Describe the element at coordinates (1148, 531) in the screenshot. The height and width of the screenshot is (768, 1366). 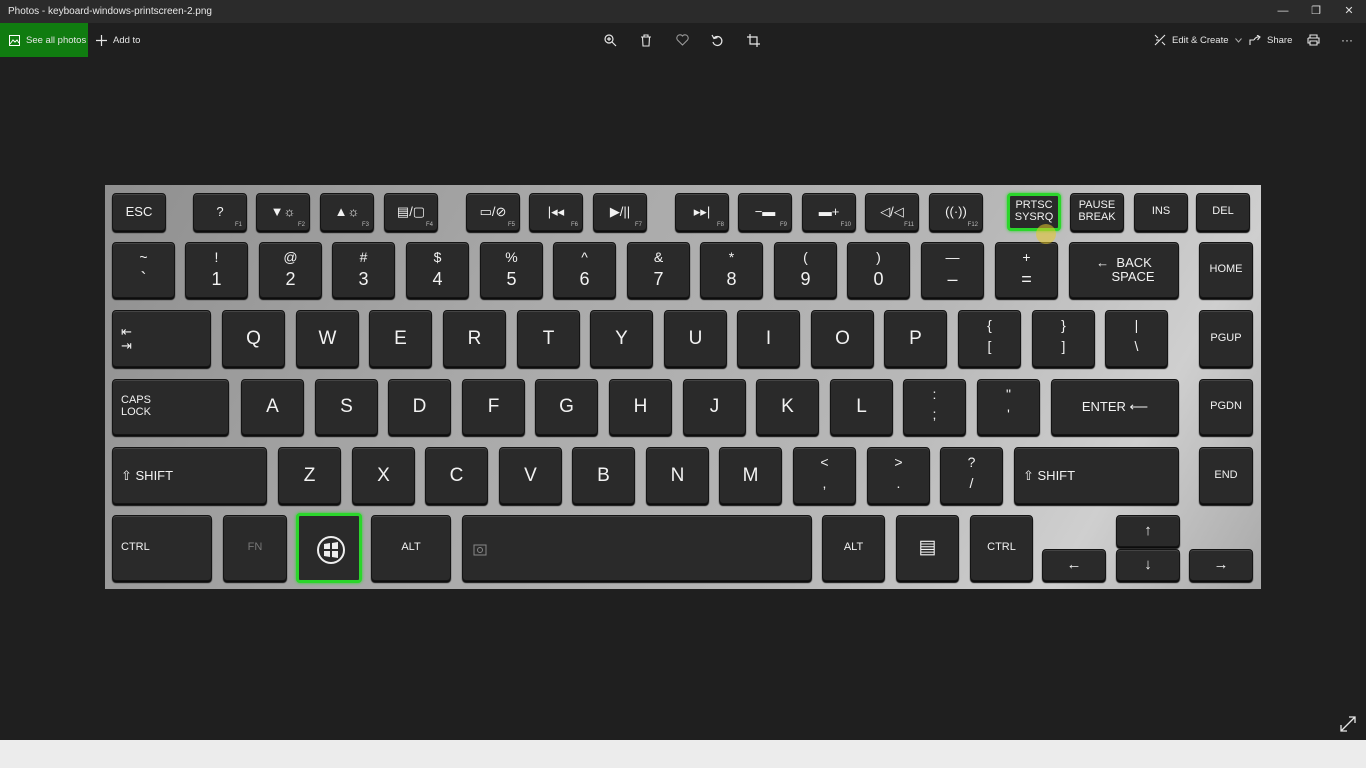
I see `key-arrow-up-label: ↑` at that location.